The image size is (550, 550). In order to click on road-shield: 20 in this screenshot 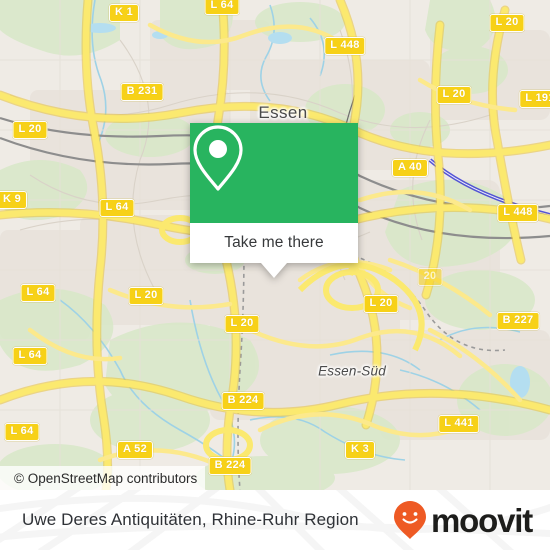, I will do `click(430, 277)`.